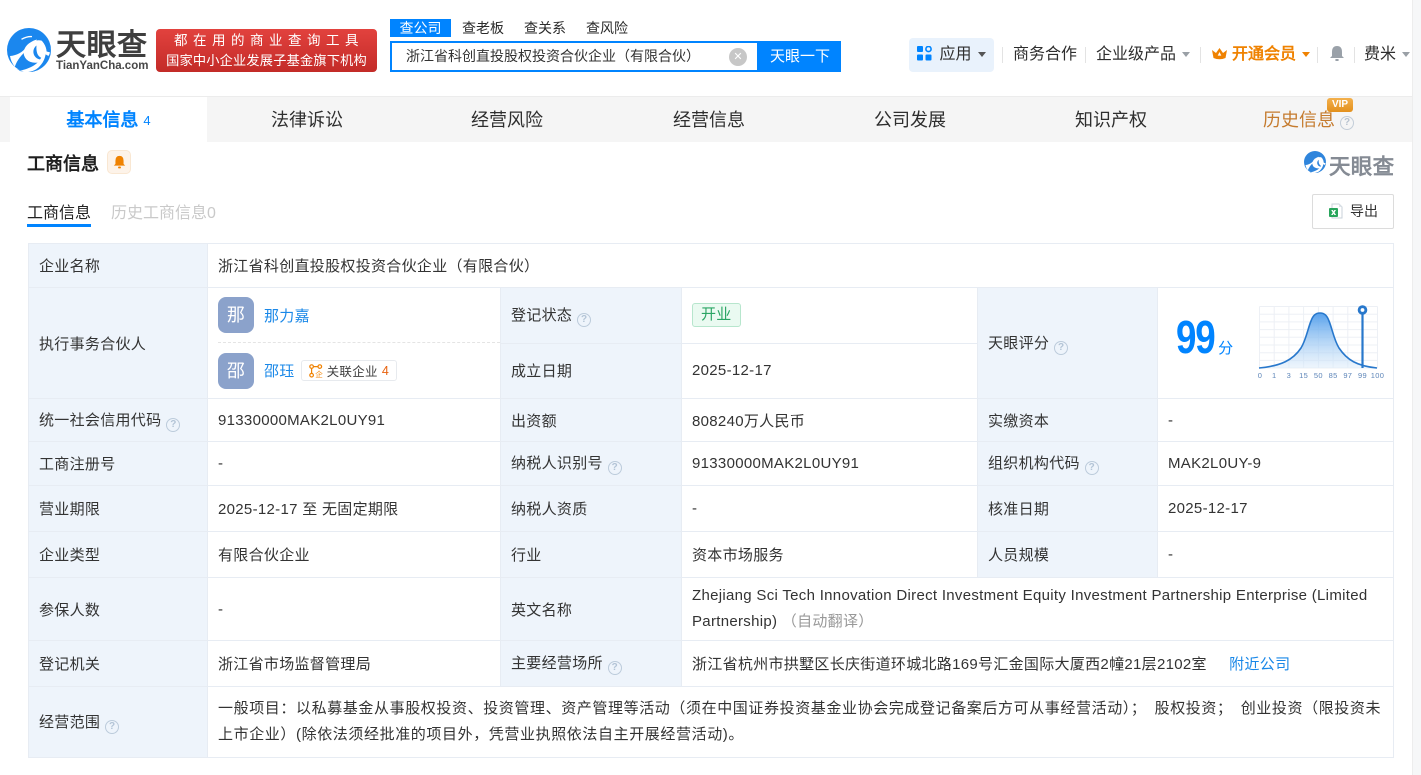  Describe the element at coordinates (1377, 375) in the screenshot. I see `svg-text: 100` at that location.